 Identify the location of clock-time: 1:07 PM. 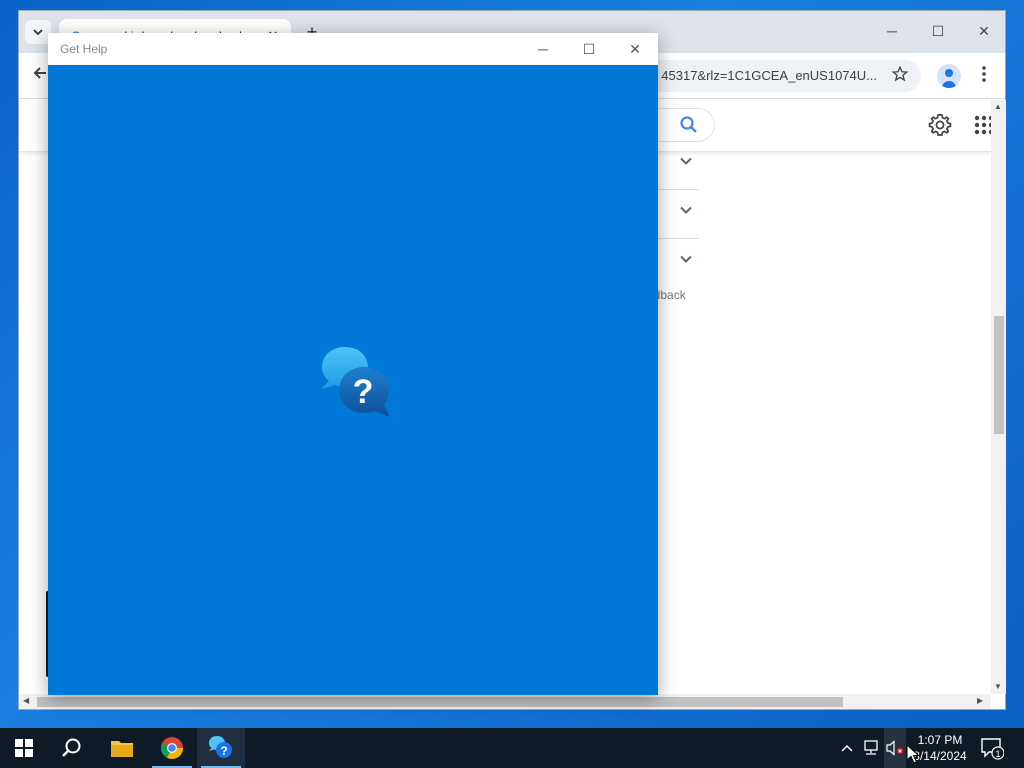
(940, 740).